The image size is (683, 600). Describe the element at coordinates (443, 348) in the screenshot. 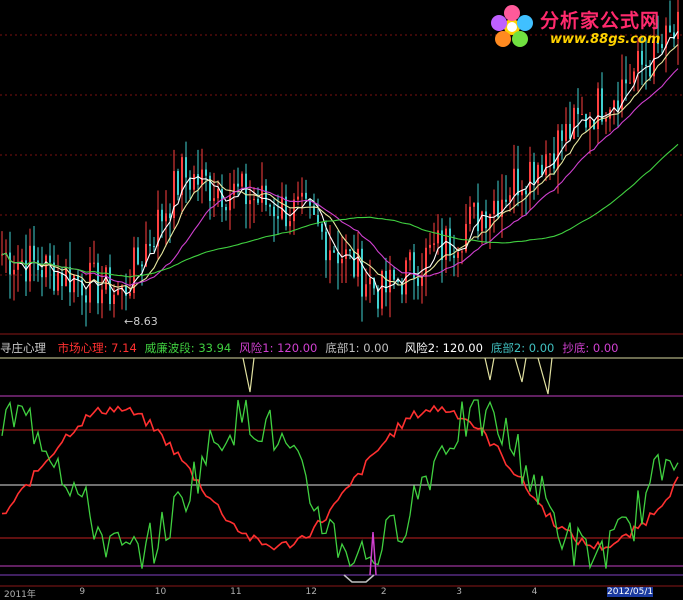

I see `legend-item: 风险2: 120.00` at that location.